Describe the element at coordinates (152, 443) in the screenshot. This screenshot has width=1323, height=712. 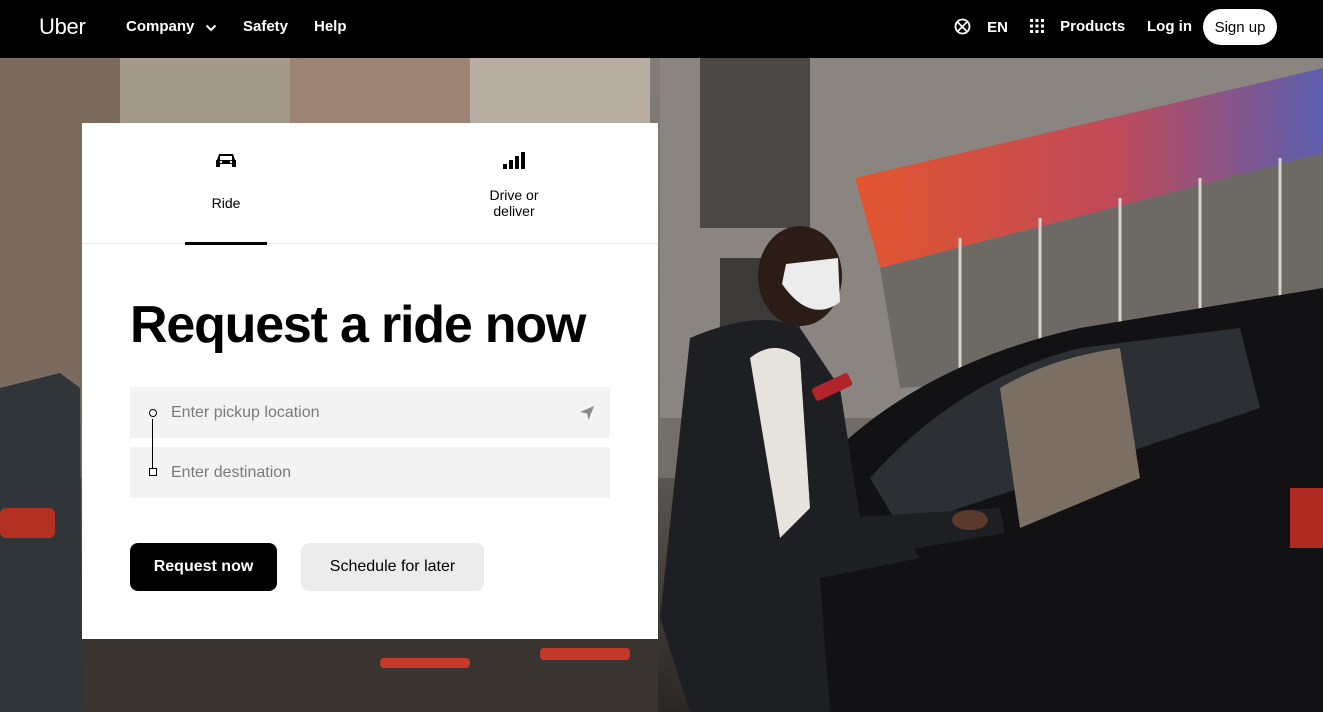
I see `route-connector` at that location.